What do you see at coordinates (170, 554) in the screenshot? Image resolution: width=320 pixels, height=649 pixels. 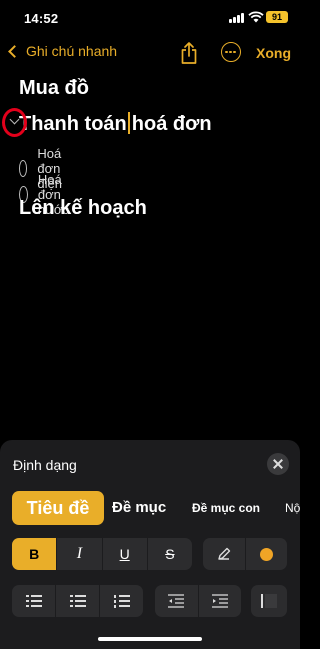 I see `strikethrough-button: S` at bounding box center [170, 554].